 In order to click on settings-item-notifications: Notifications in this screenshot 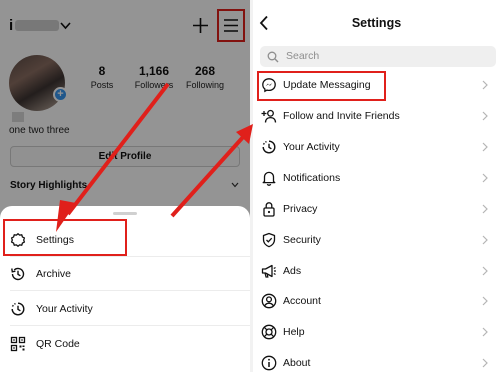, I will do `click(376, 178)`.